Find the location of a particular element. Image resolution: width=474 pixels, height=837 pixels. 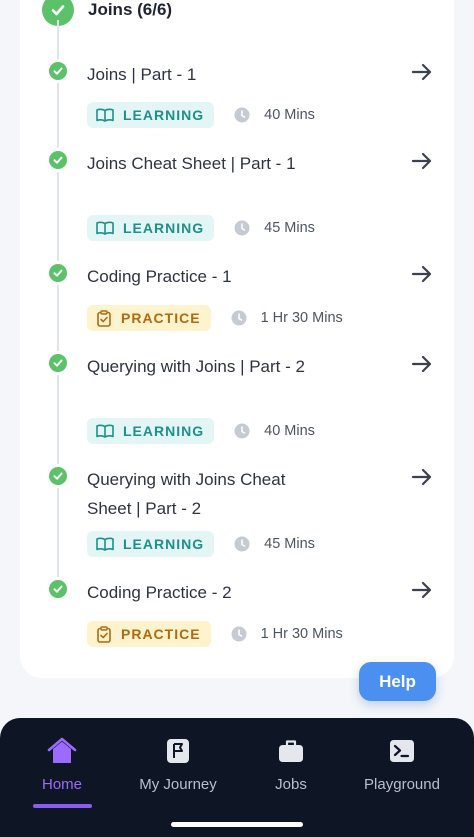

nav-item-my-journey: My Journey is located at coordinates (178, 764).